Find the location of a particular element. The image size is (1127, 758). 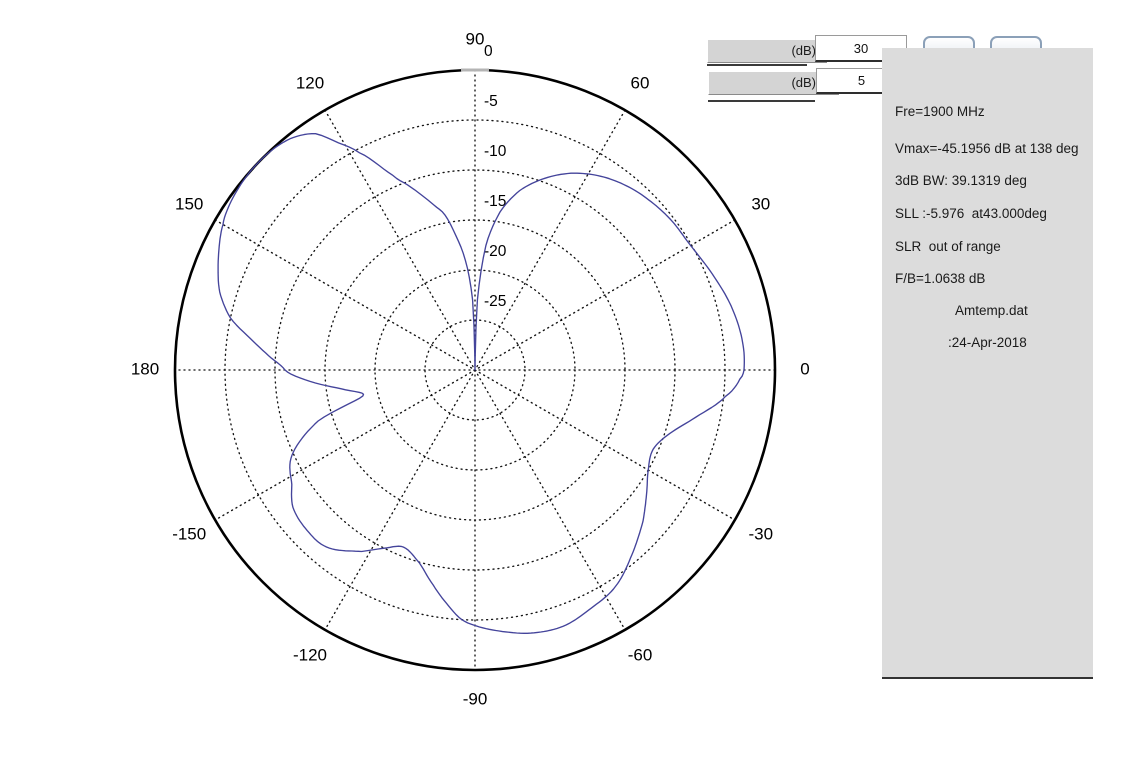

angle-label-120: 120 is located at coordinates (310, 83).